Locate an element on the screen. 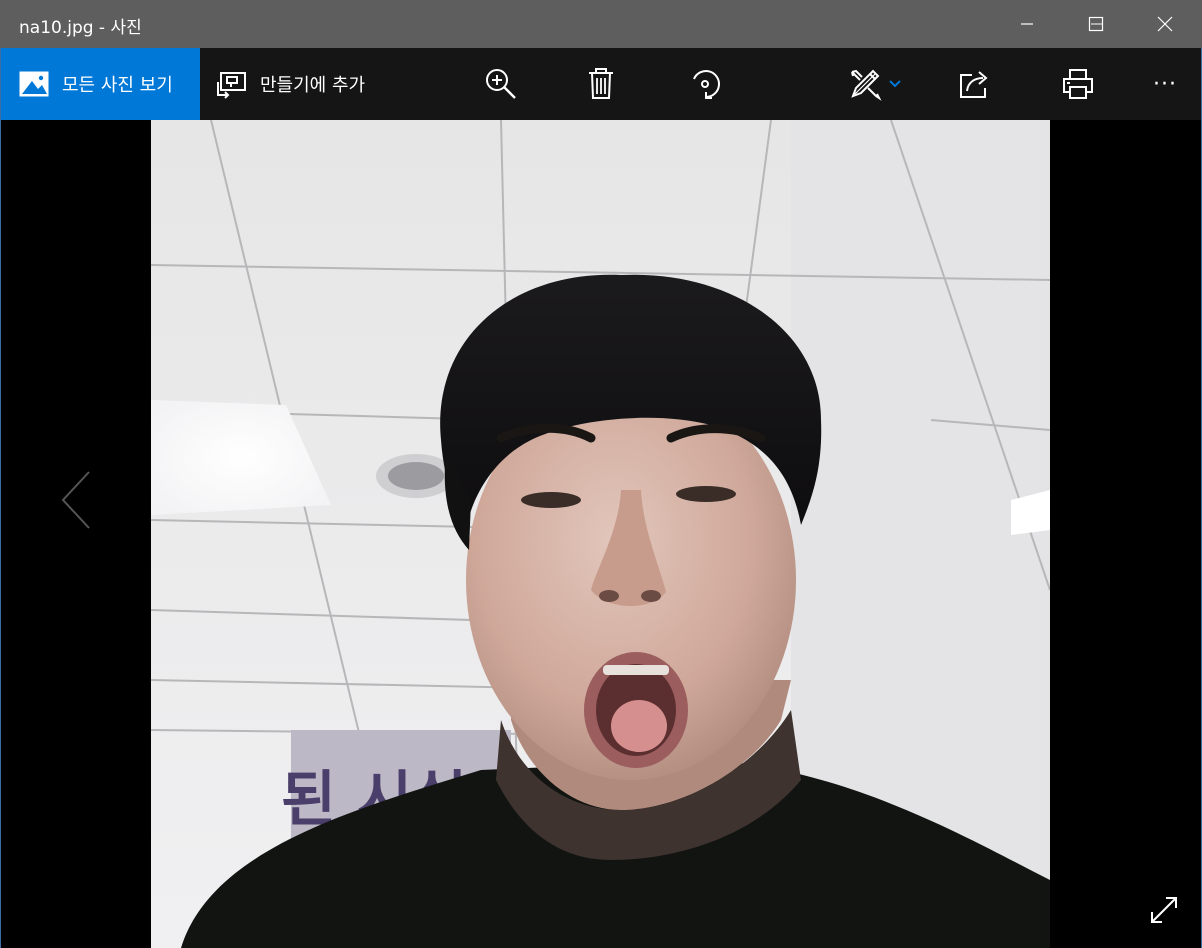 This screenshot has width=1202, height=948. zoom-button is located at coordinates (501, 84).